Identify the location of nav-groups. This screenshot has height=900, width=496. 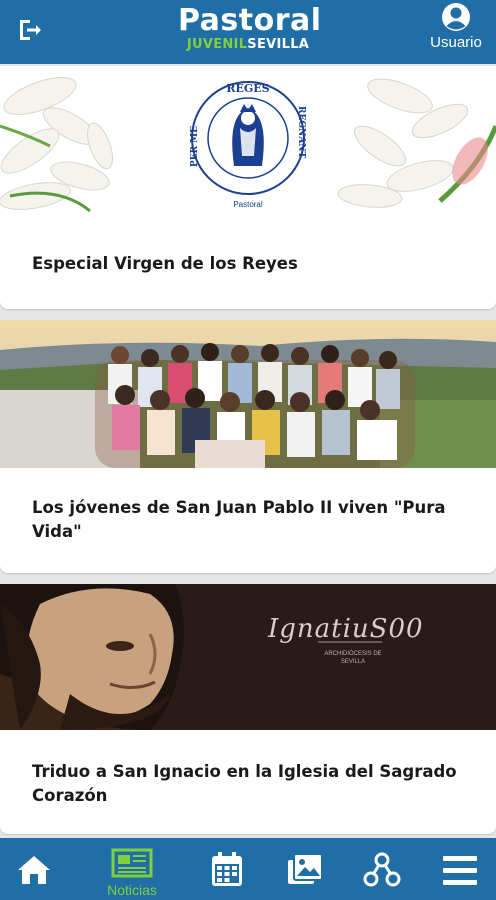
(382, 869).